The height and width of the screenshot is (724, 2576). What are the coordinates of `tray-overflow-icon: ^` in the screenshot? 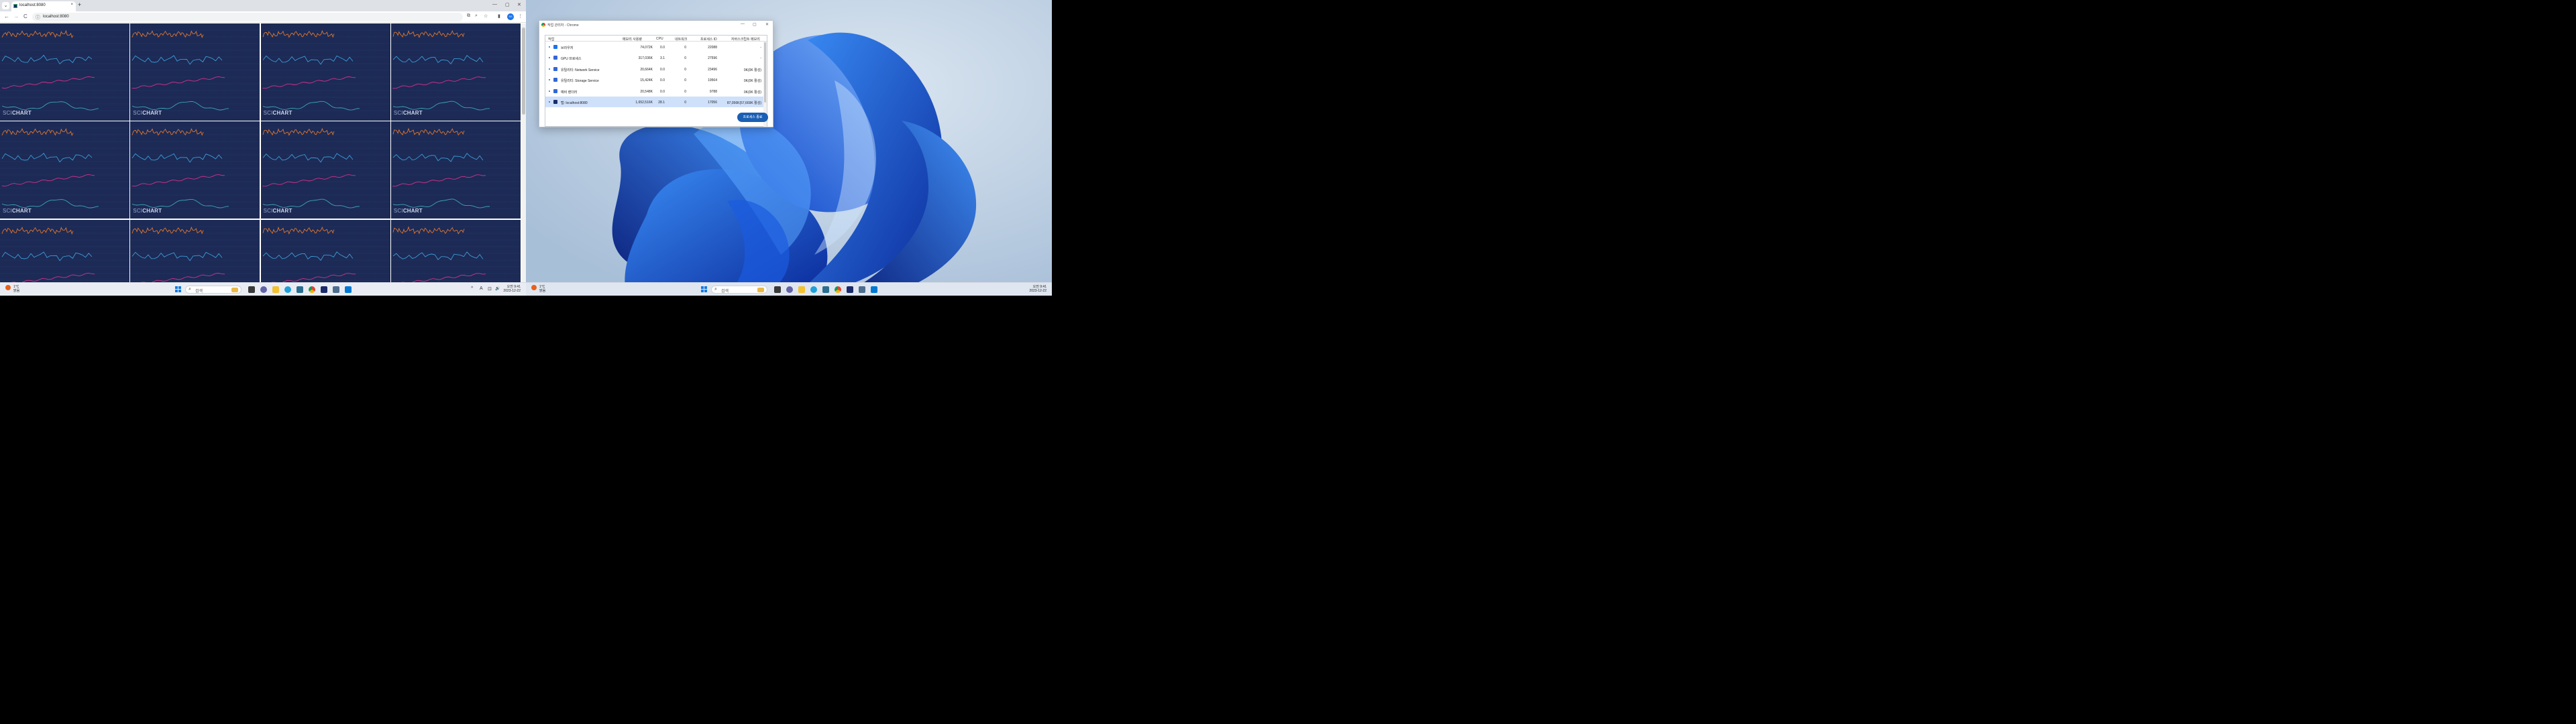 It's located at (472, 288).